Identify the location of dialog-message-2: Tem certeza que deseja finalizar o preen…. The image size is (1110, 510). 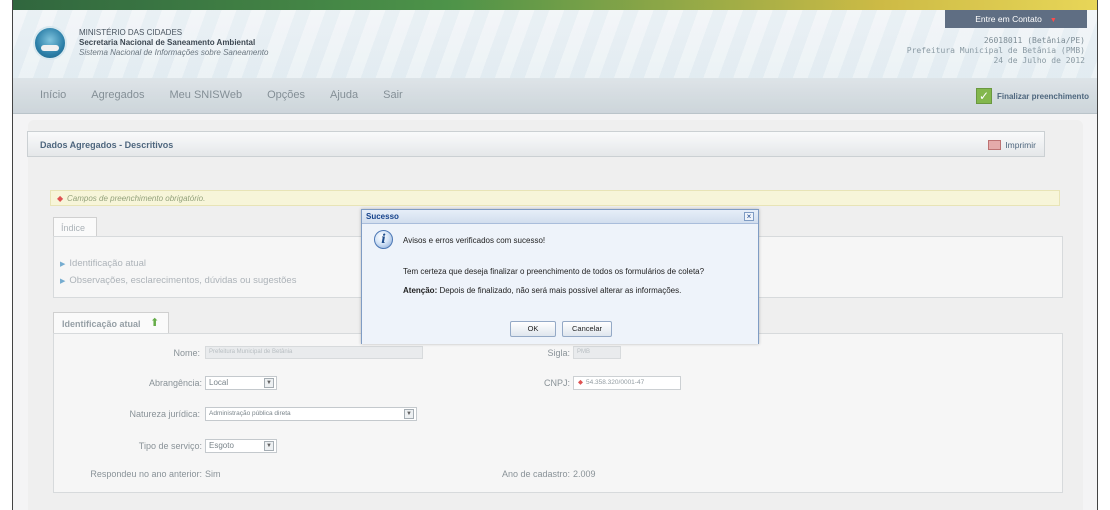
(554, 271).